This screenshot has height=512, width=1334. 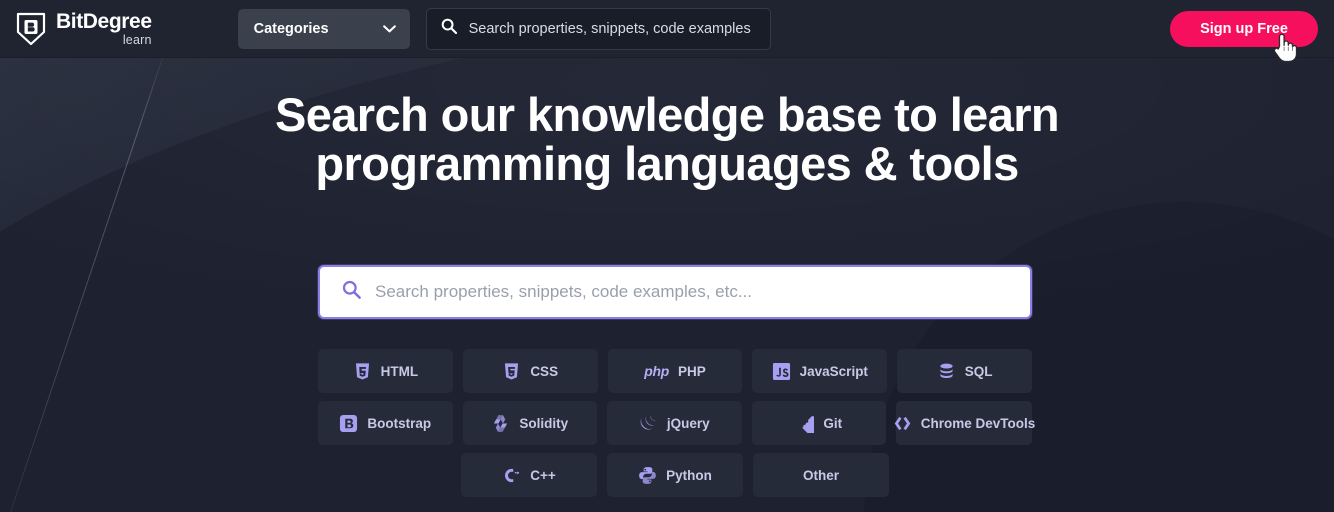 I want to click on category-row-1: HTML CSS php PHP JavaScript SQL, so click(x=675, y=371).